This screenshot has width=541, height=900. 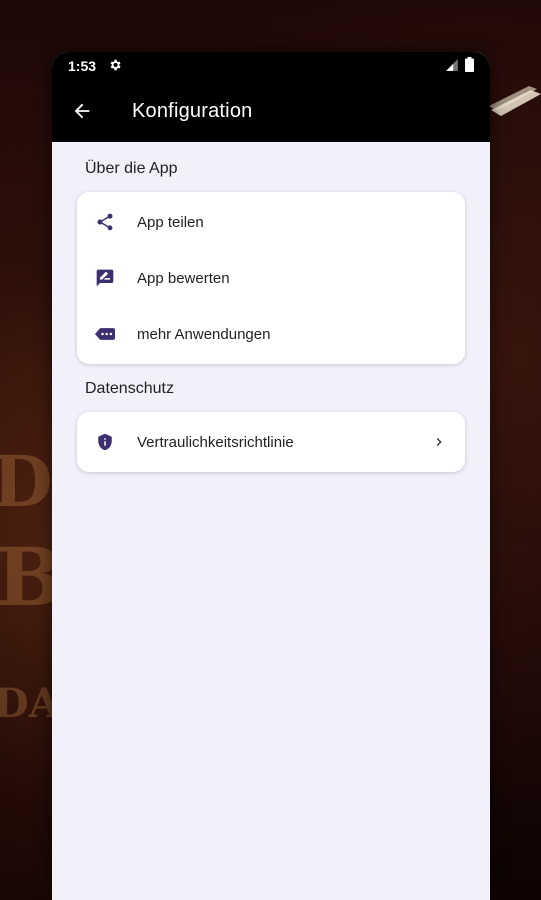 What do you see at coordinates (452, 66) in the screenshot?
I see `signal-icon` at bounding box center [452, 66].